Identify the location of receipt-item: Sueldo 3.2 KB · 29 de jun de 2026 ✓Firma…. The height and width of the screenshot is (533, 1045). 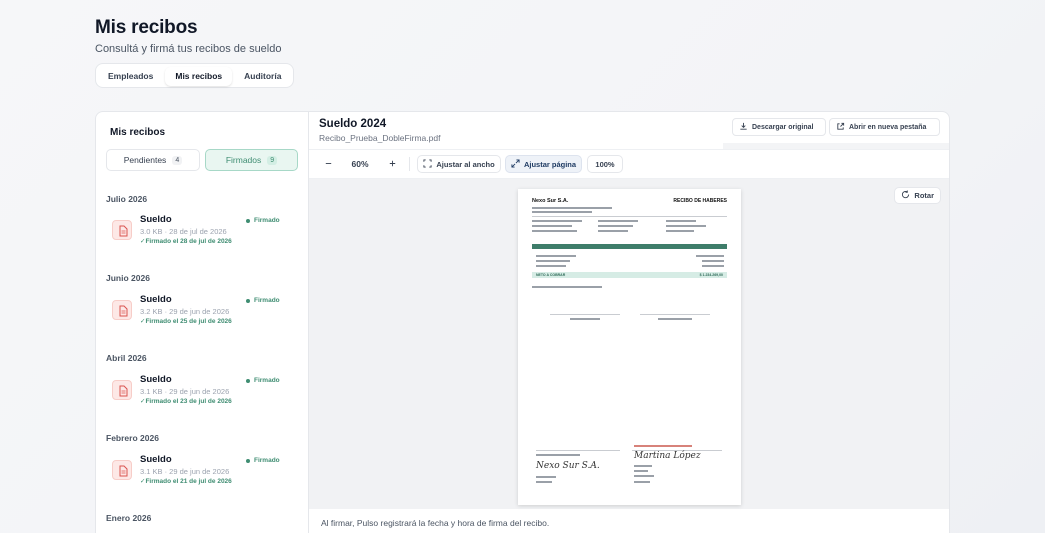
(203, 318).